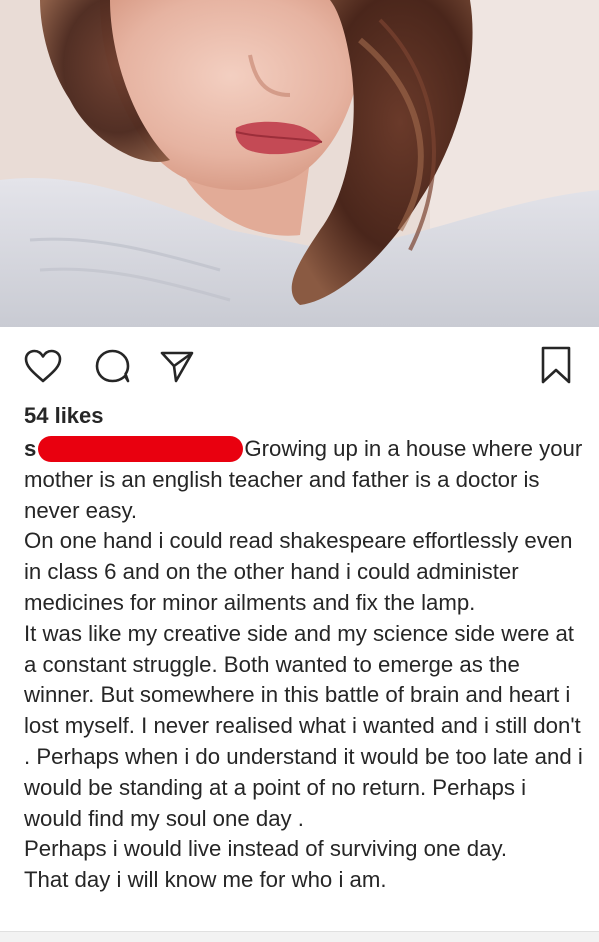 The width and height of the screenshot is (599, 942). I want to click on bookmark-icon, so click(556, 365).